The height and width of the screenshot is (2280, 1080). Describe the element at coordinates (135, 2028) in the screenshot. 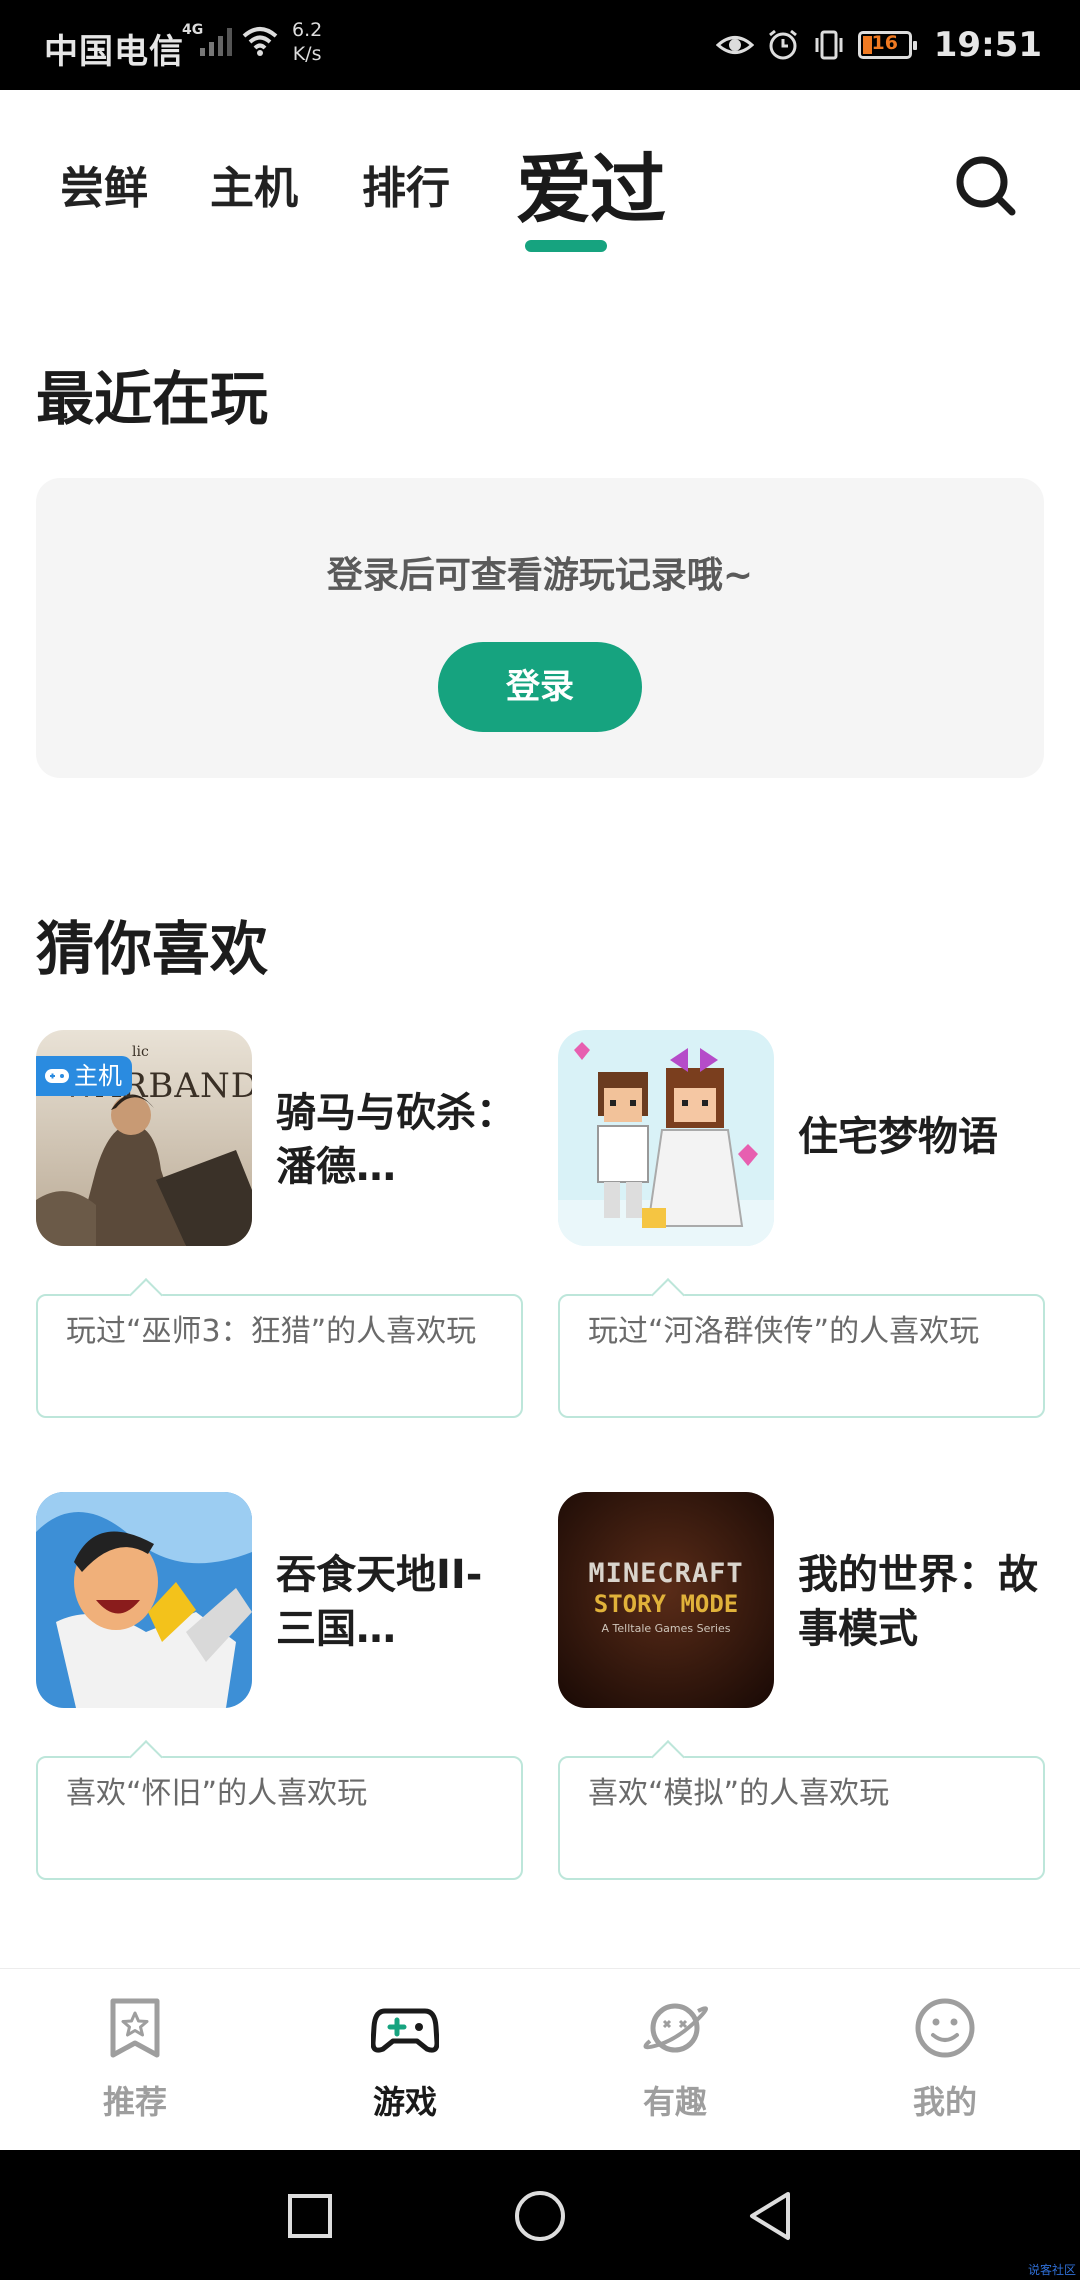

I see `bookmark-star-icon` at that location.